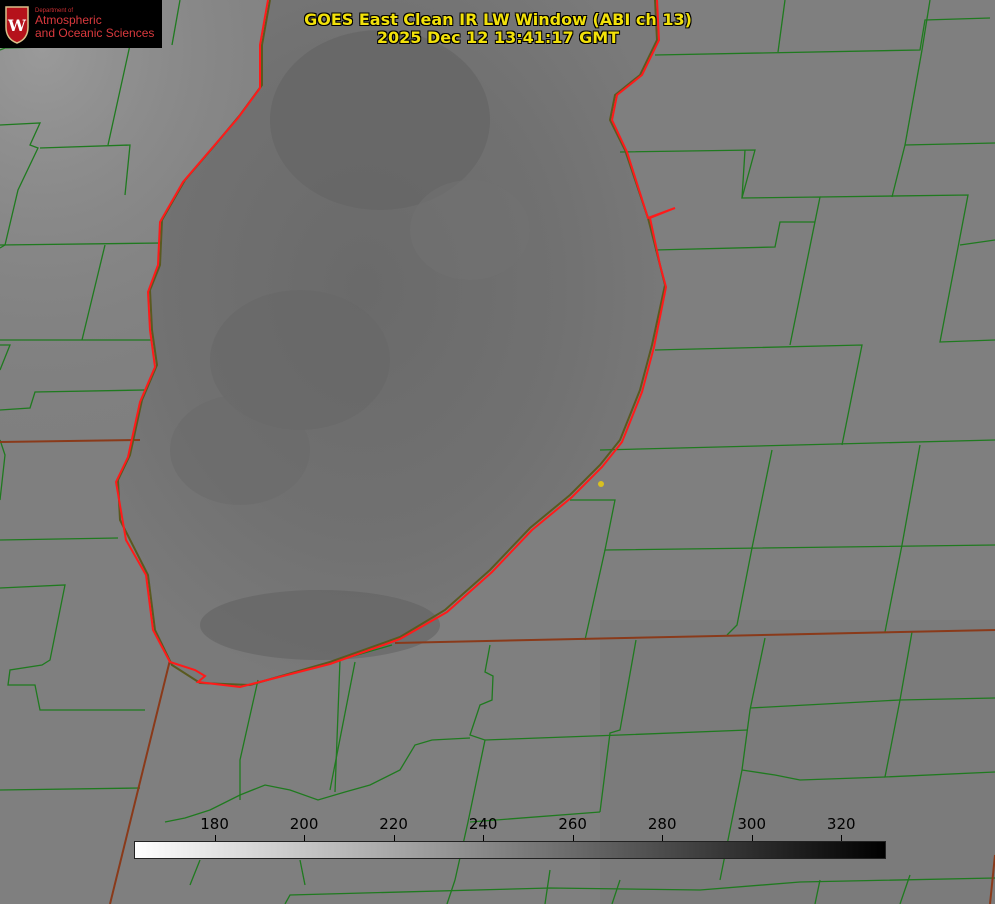  What do you see at coordinates (214, 824) in the screenshot?
I see `colorbar-tick-label: 180` at bounding box center [214, 824].